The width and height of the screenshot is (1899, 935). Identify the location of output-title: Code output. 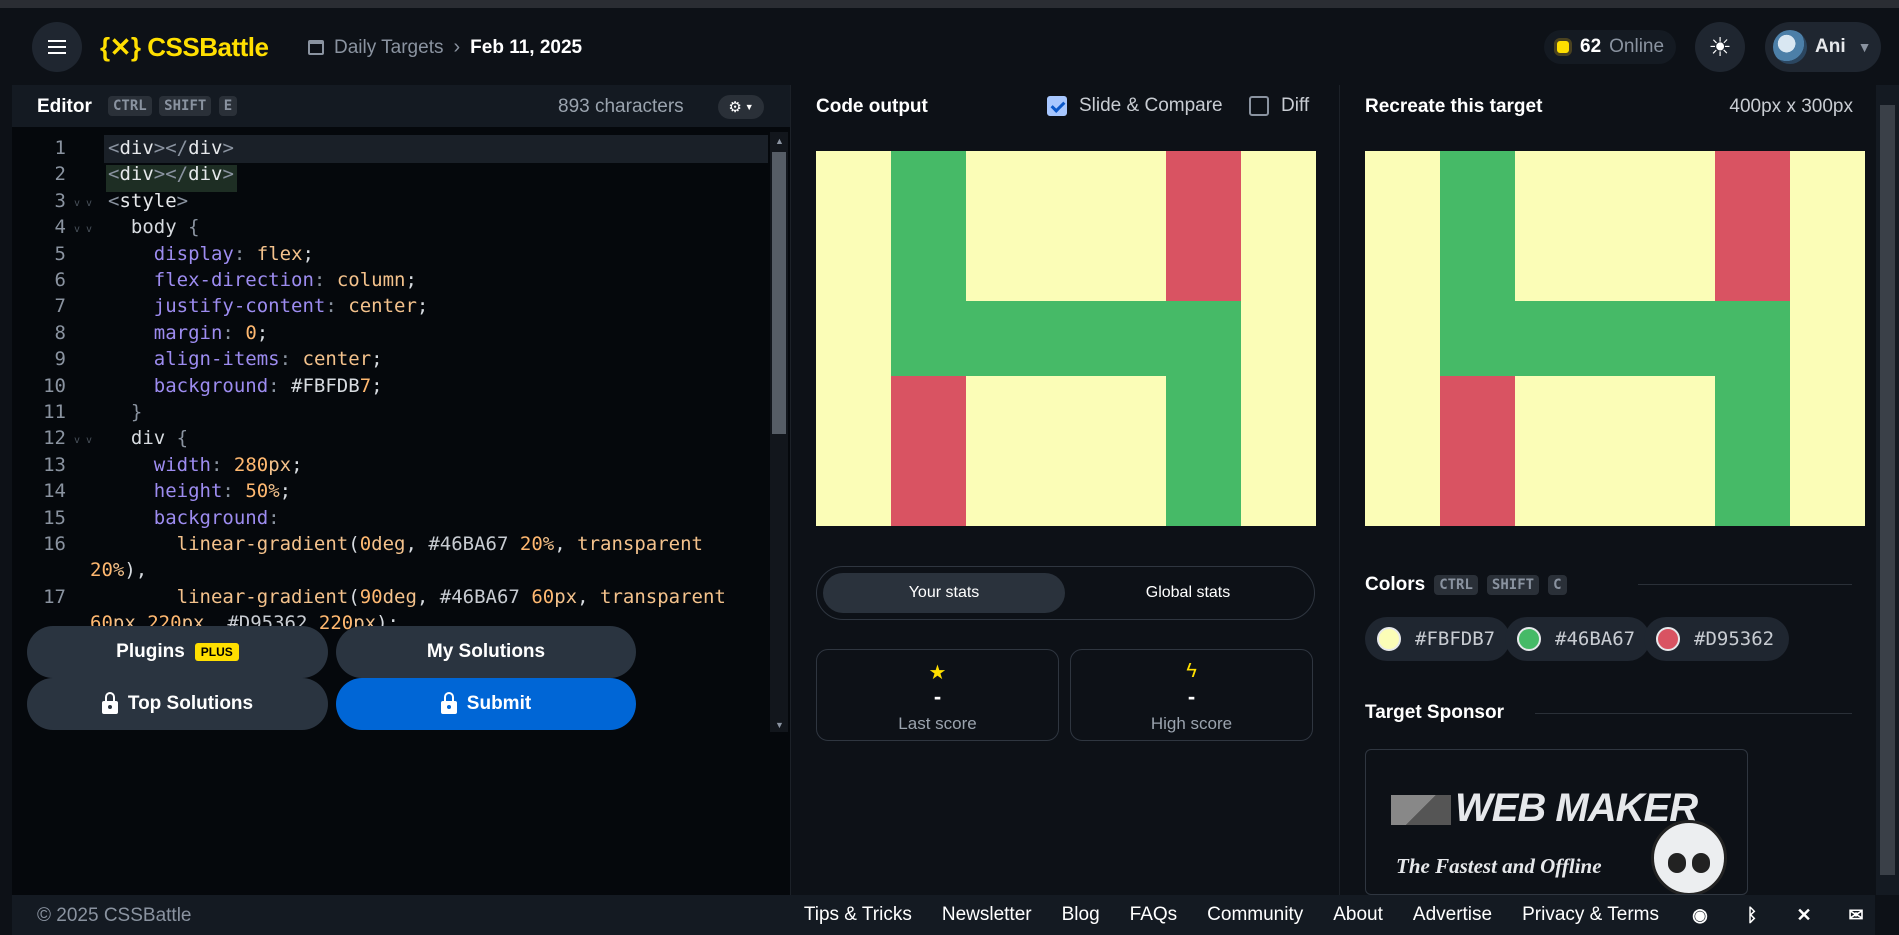
(872, 106).